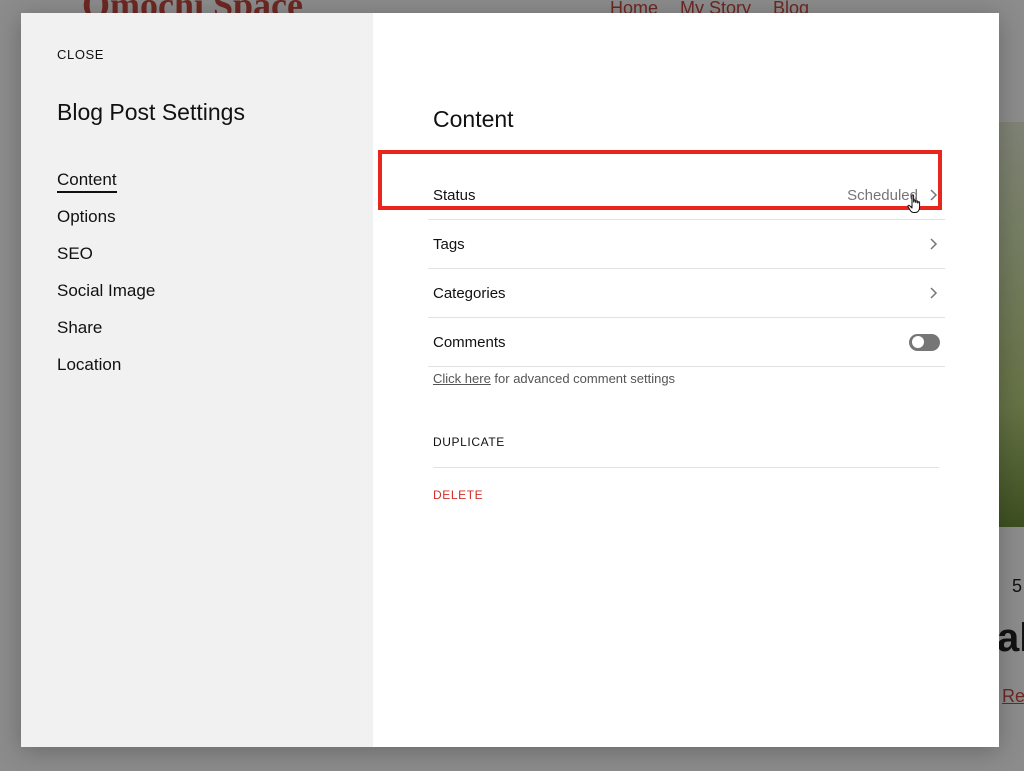 The height and width of the screenshot is (771, 1024). What do you see at coordinates (449, 244) in the screenshot?
I see `tags-label: Tags` at bounding box center [449, 244].